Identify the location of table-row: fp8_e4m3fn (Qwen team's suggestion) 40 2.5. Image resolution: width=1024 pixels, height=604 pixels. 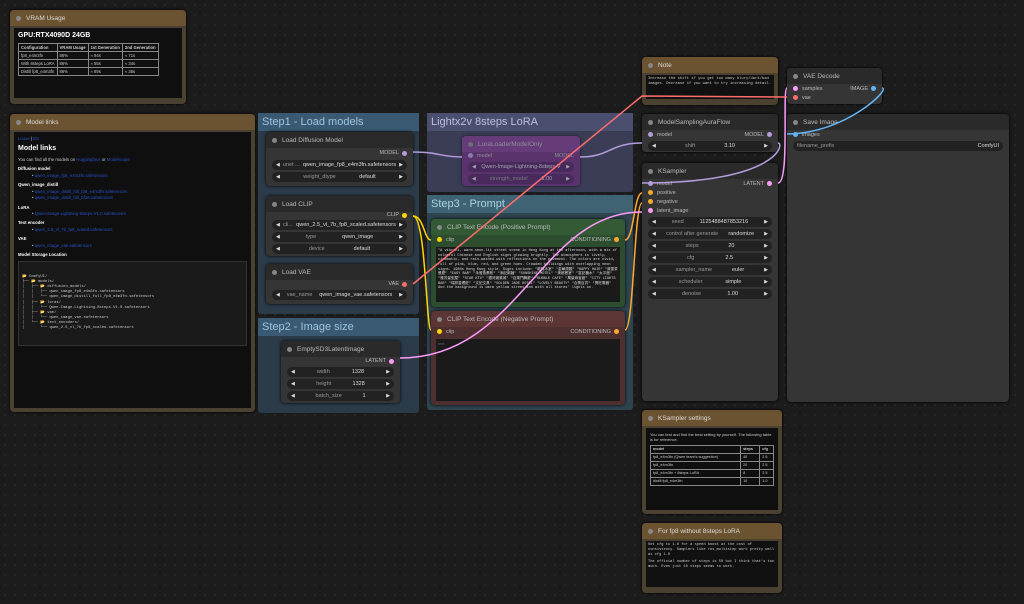
(711, 458).